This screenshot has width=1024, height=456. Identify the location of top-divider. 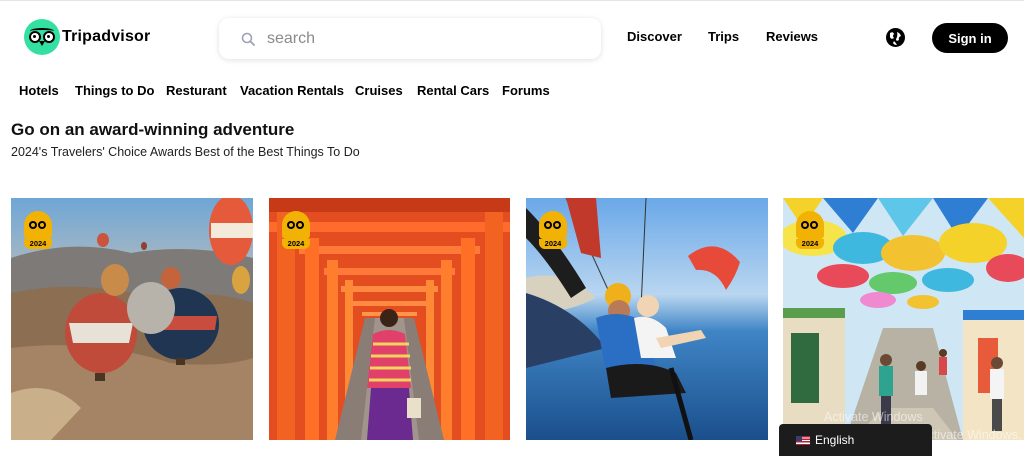
(512, 0).